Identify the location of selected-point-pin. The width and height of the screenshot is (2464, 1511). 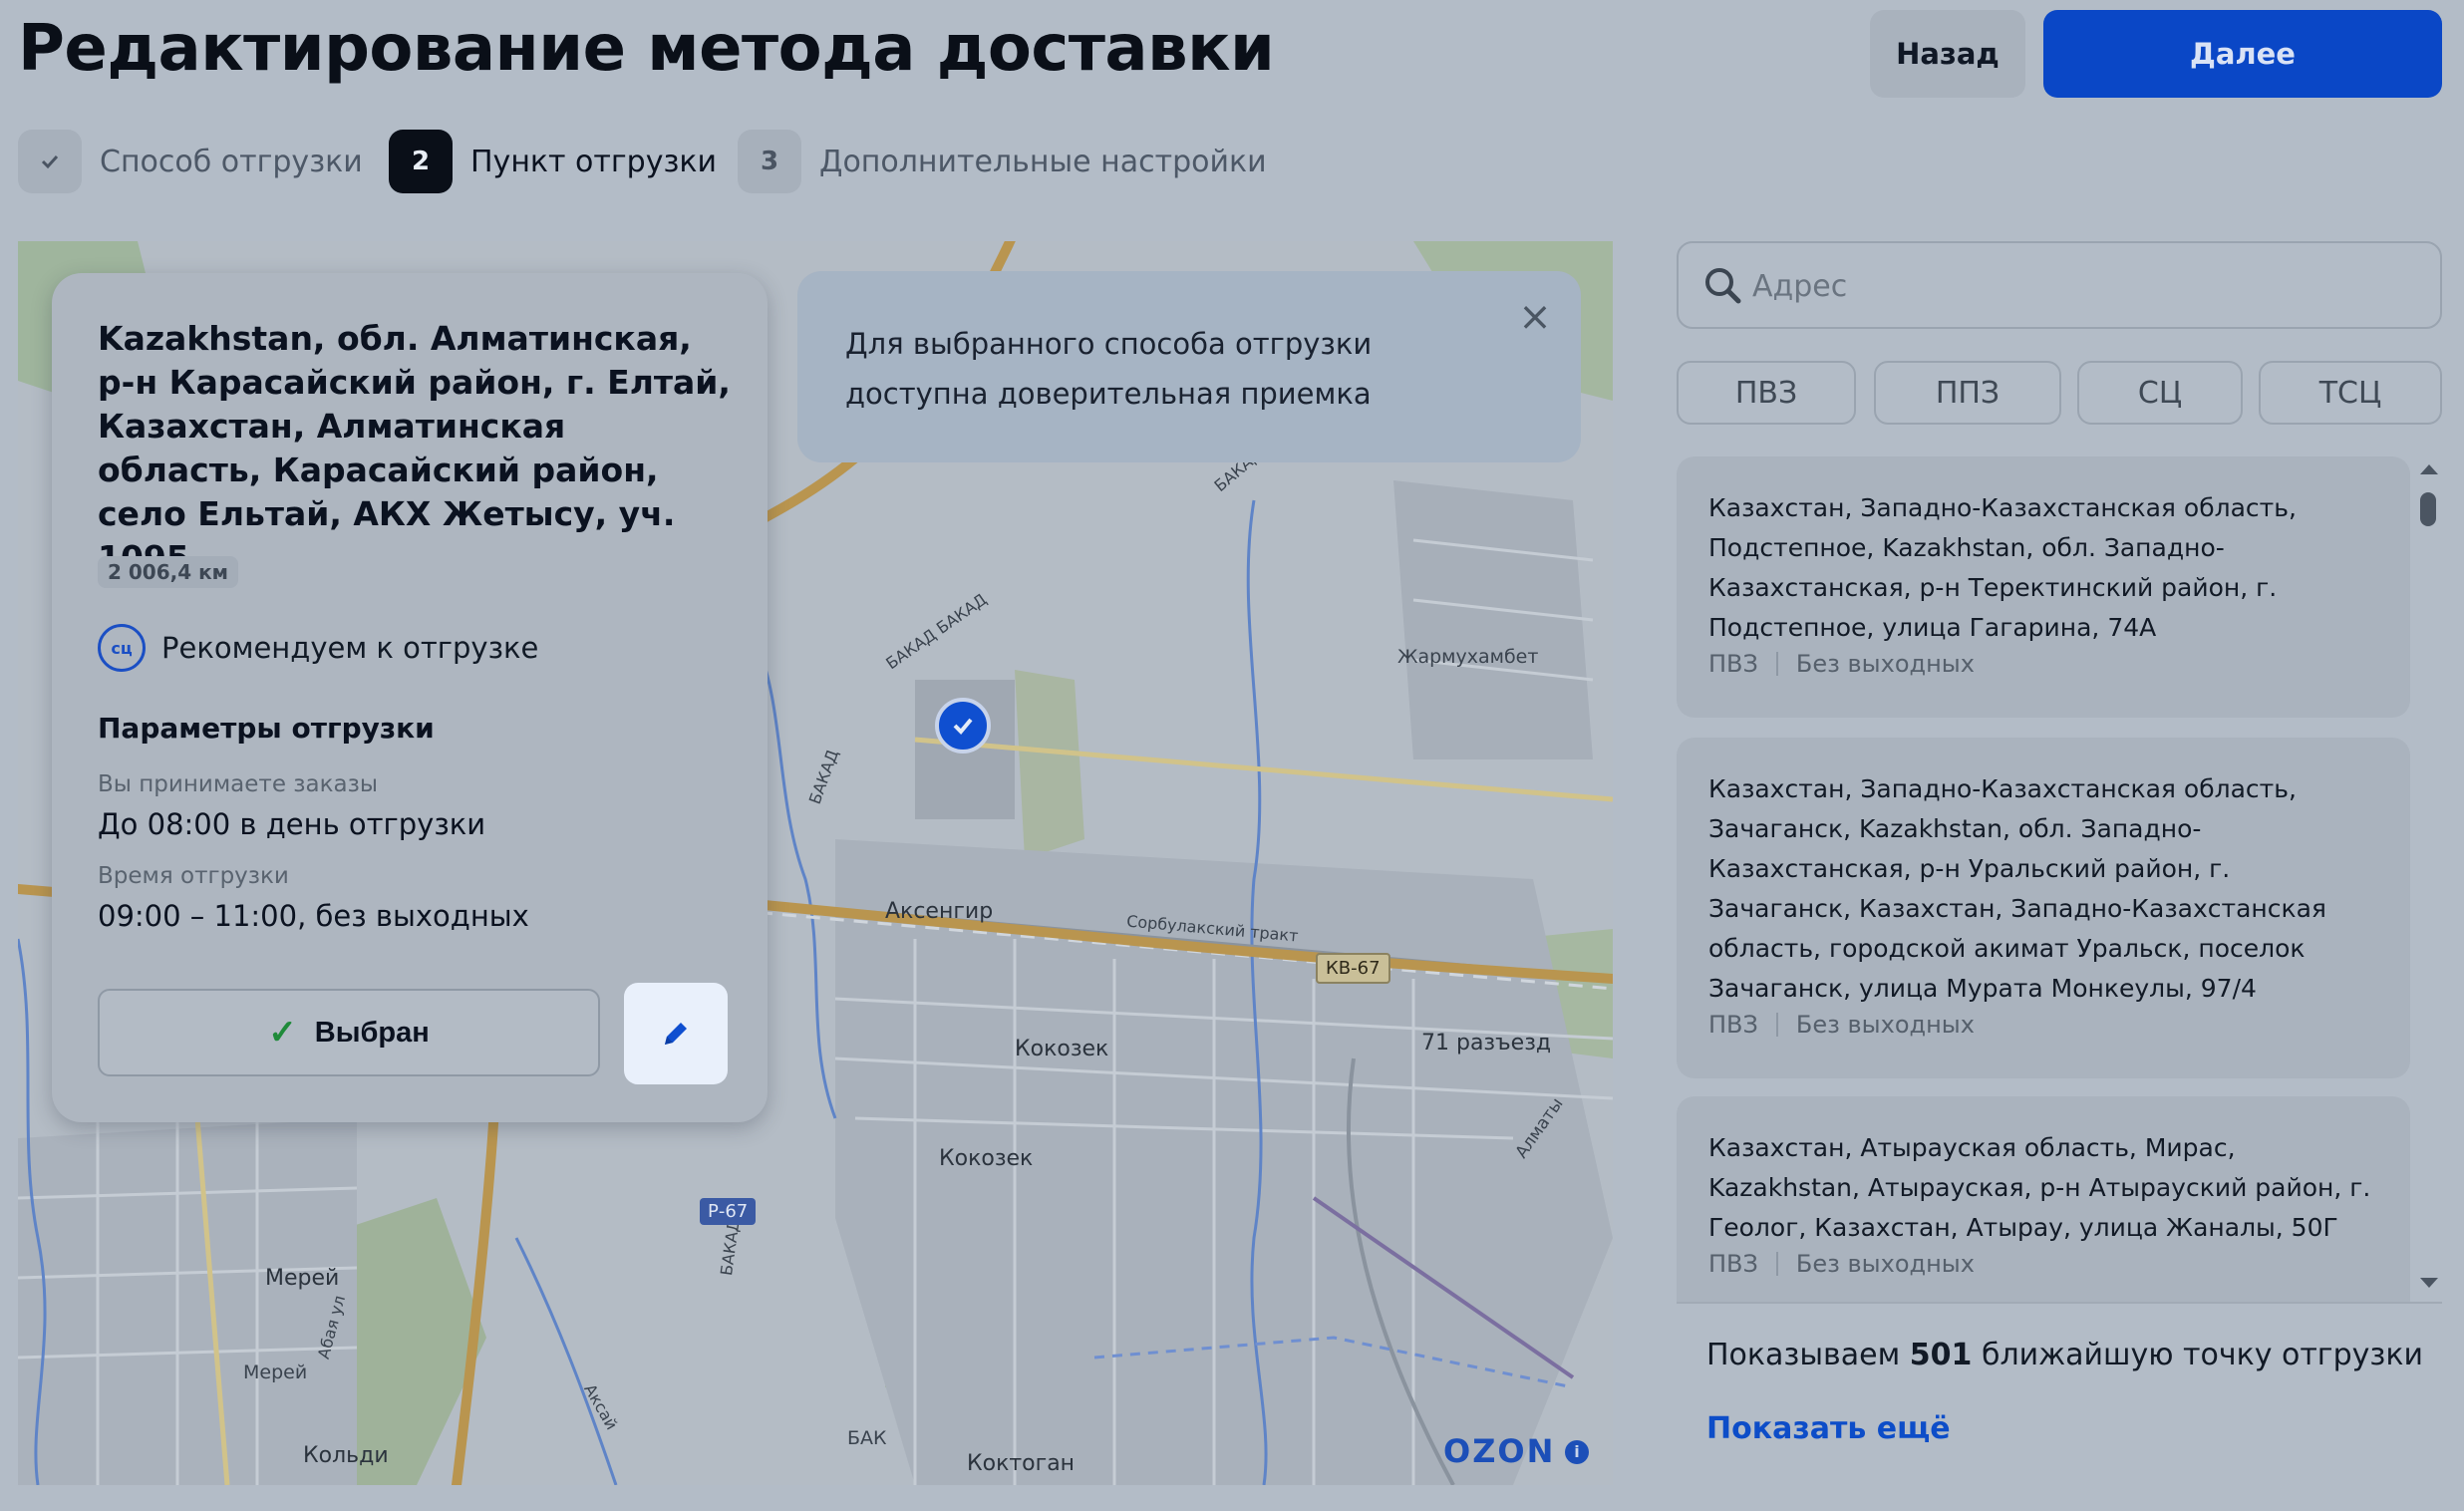
(963, 726).